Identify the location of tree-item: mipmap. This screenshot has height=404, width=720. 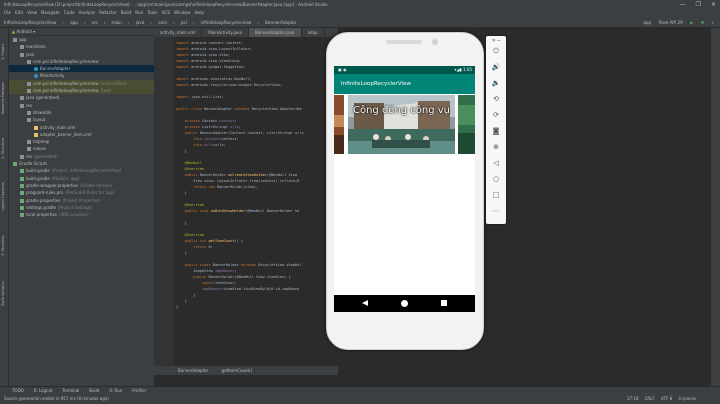
(81, 141).